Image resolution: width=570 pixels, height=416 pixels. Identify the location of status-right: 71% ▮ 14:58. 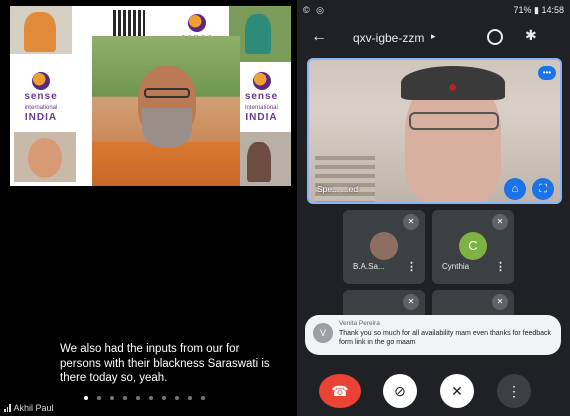
(539, 10).